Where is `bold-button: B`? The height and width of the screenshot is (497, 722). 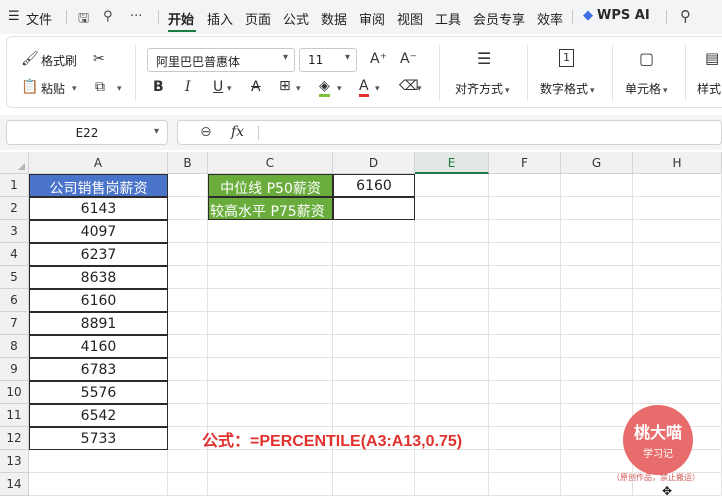
bold-button: B is located at coordinates (158, 87).